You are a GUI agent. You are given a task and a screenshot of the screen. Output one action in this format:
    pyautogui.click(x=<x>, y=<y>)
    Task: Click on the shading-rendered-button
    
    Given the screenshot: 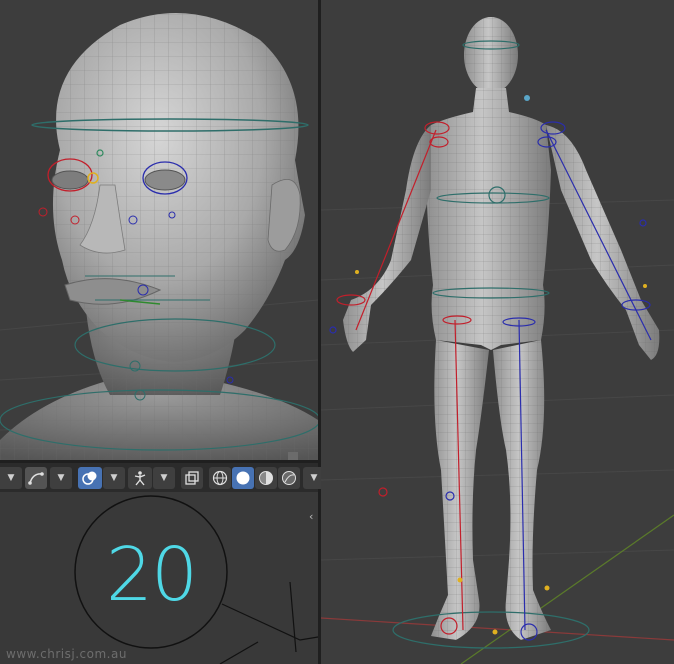 What is the action you would take?
    pyautogui.click(x=289, y=477)
    